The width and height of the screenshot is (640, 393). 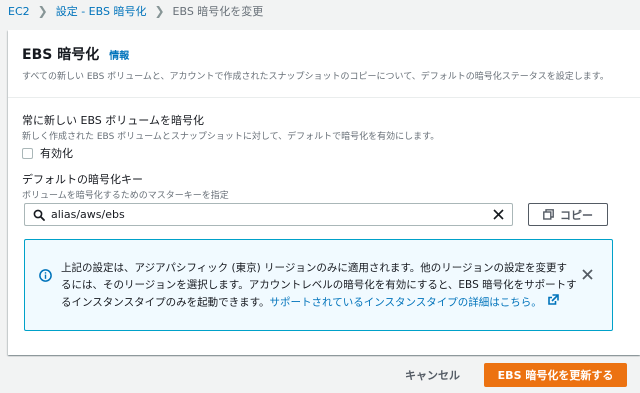 I want to click on default-key-field: デフォルトの暗号化キー ボリュームを暗号化するためのマスターキーを指定, so click(x=125, y=186).